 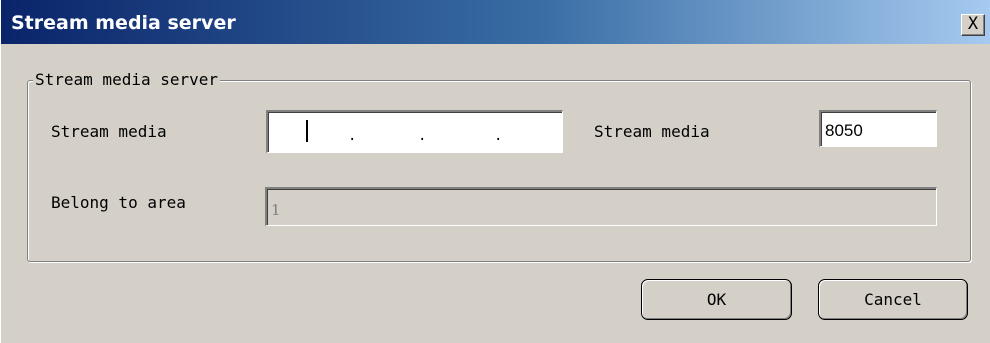 I want to click on groupbox-legend: Stream media server, so click(x=127, y=80).